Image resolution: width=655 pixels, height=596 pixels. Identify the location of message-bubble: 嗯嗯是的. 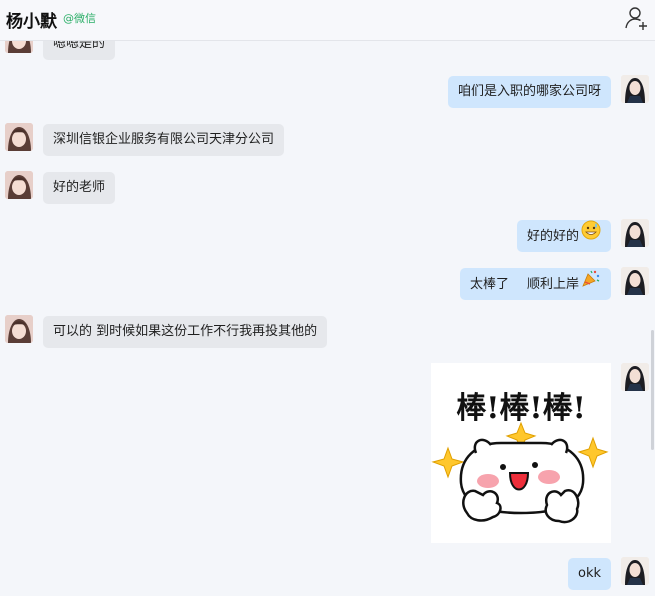
(79, 50).